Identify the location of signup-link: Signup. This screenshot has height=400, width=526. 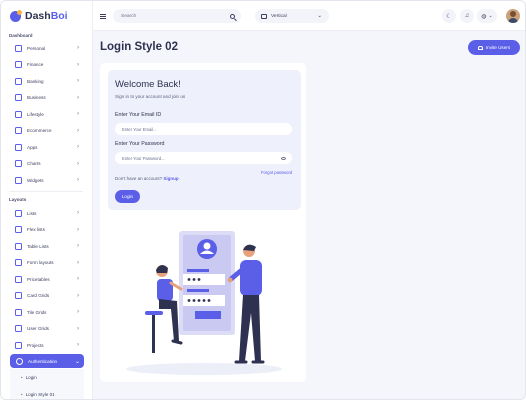
(170, 178).